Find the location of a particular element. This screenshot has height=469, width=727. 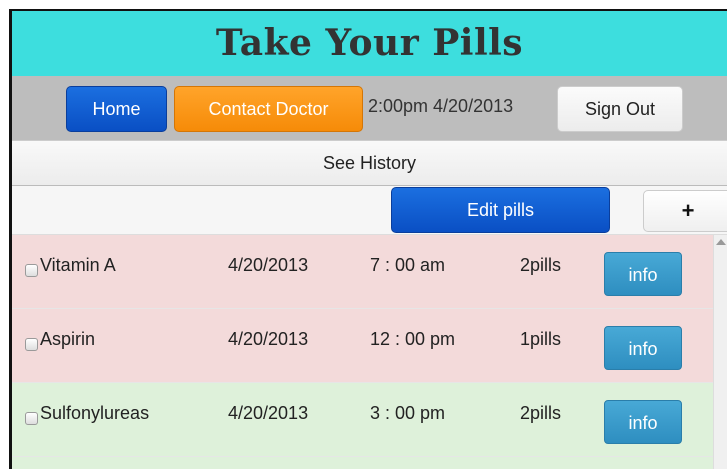

pill-name: Aspirin is located at coordinates (68, 339).